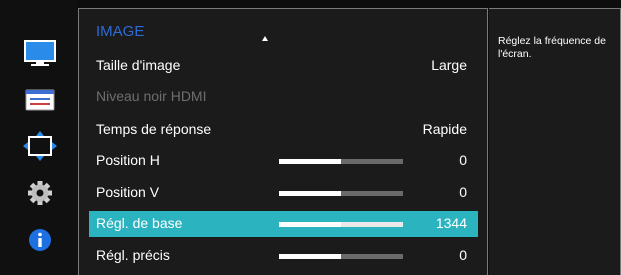 The height and width of the screenshot is (275, 621). I want to click on menu-item-value: 1344, so click(451, 223).